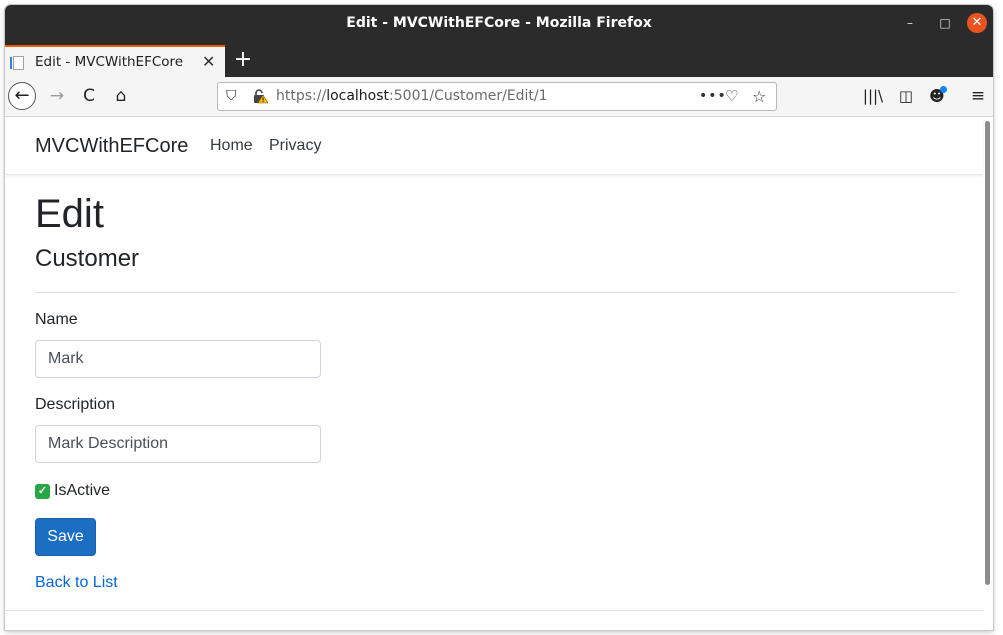 The image size is (1003, 635). What do you see at coordinates (499, 59) in the screenshot?
I see `tab-bar: Edit - MVCWithEFCore ✕ +` at bounding box center [499, 59].